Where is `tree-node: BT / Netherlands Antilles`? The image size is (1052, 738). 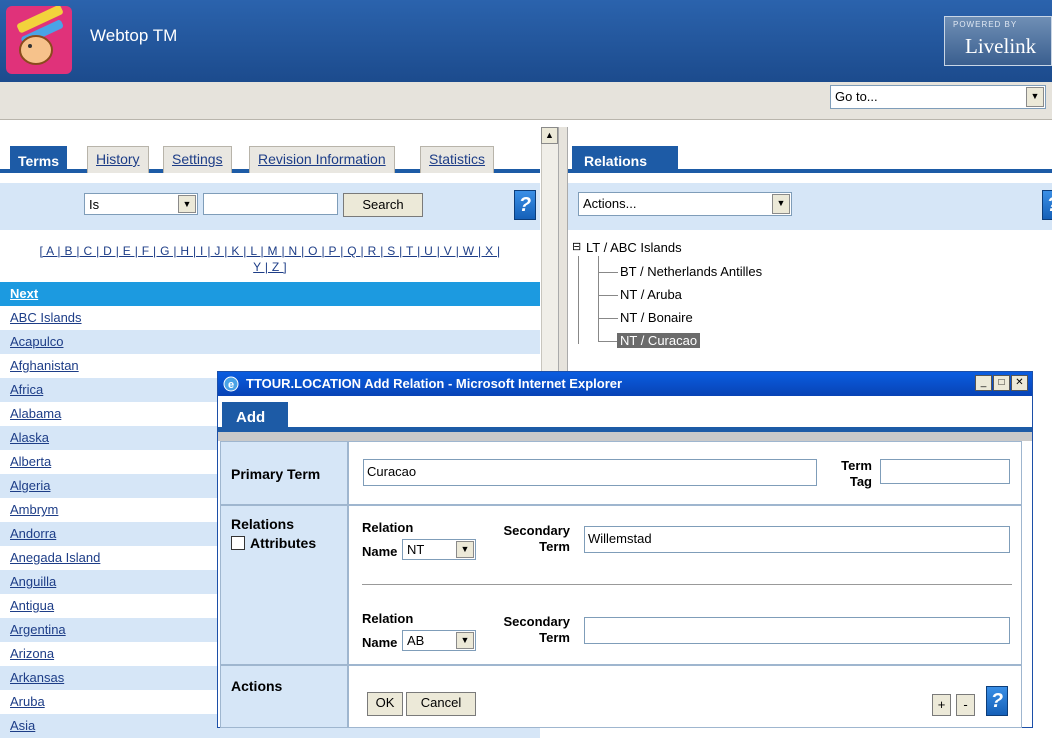
tree-node: BT / Netherlands Antilles is located at coordinates (691, 271).